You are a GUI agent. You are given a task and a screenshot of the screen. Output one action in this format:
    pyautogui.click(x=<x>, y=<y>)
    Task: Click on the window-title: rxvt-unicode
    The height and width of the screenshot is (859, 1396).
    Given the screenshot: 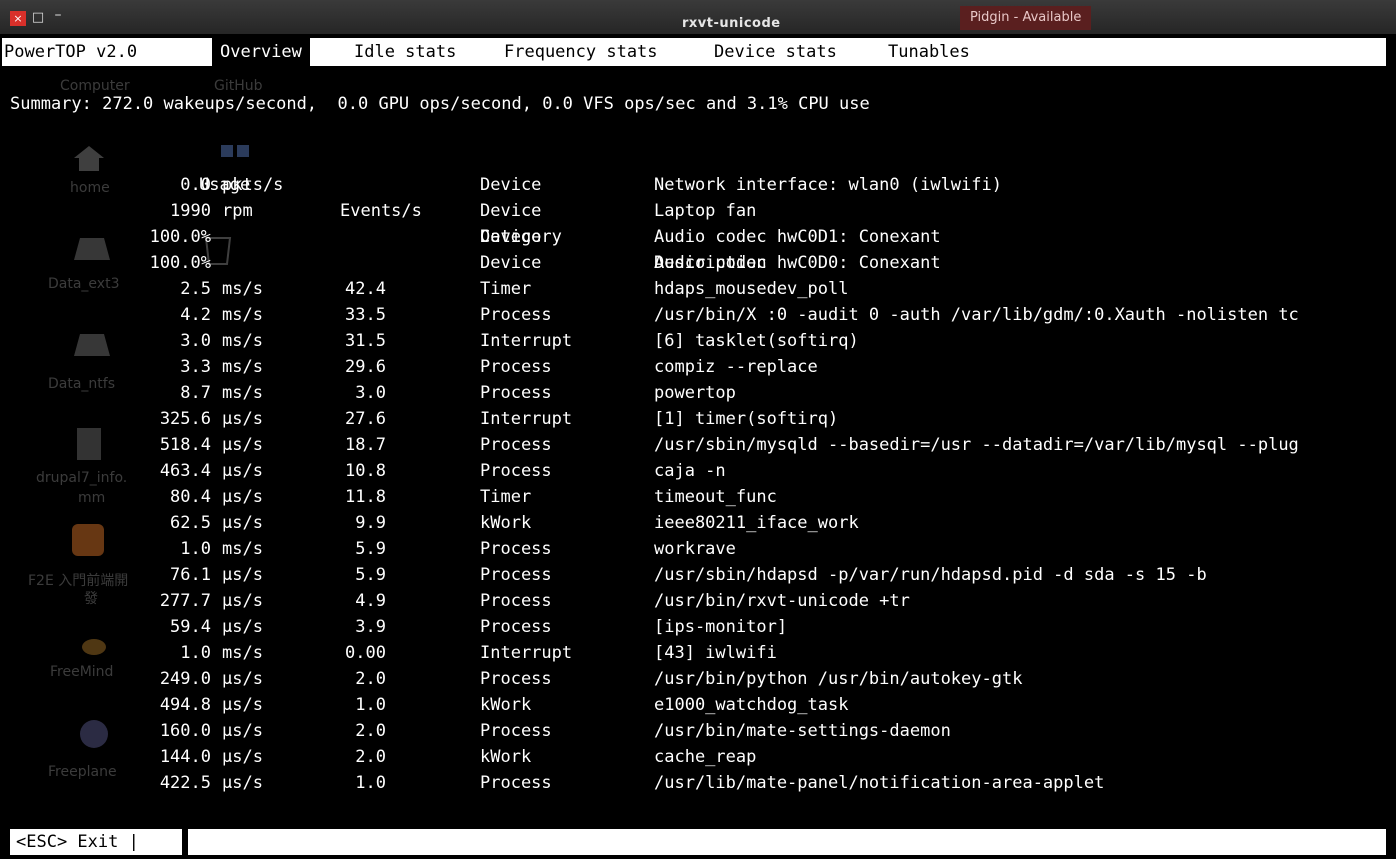 What is the action you would take?
    pyautogui.click(x=731, y=23)
    